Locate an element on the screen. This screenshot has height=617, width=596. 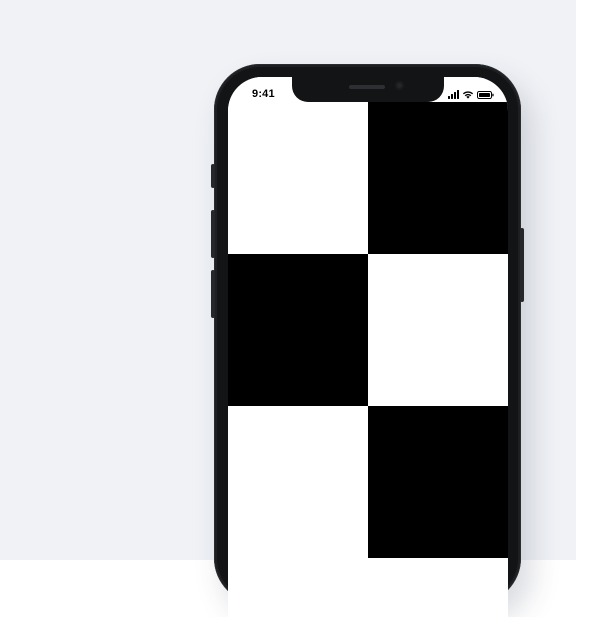
battery-icon is located at coordinates (485, 95).